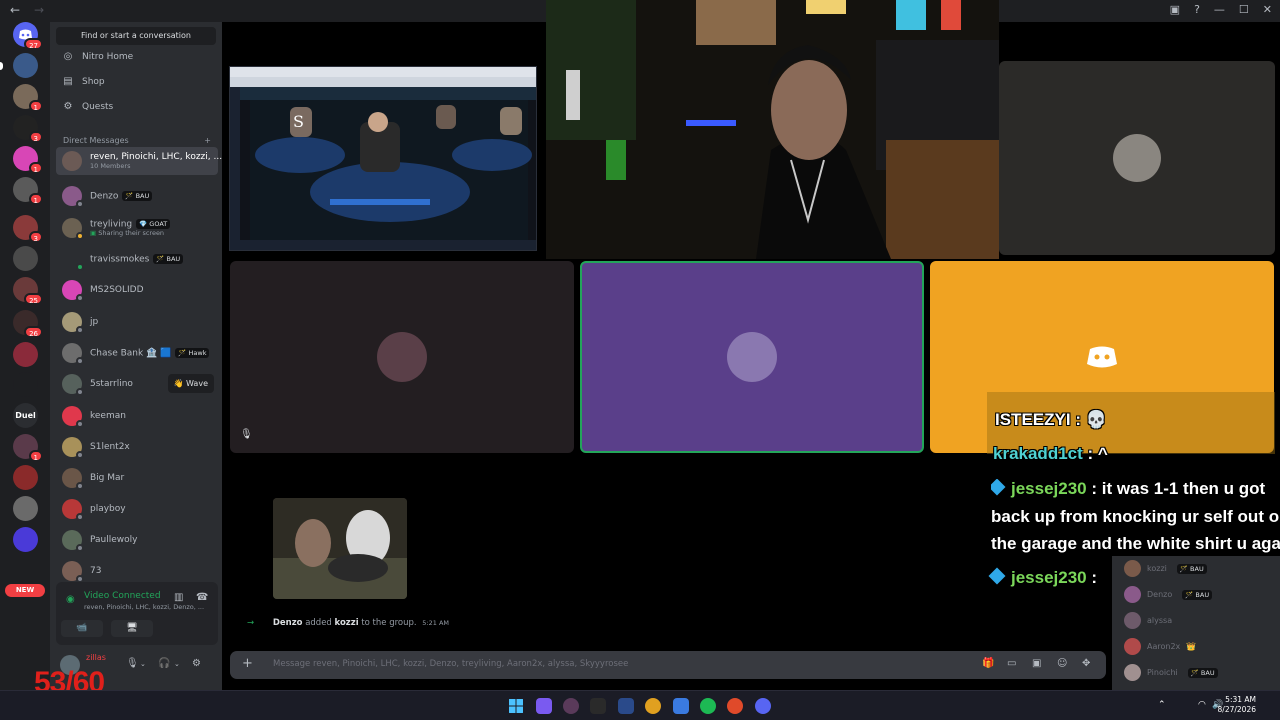 The image size is (1280, 720). What do you see at coordinates (88, 107) in the screenshot?
I see `nav-quests: ⚙ Quests` at bounding box center [88, 107].